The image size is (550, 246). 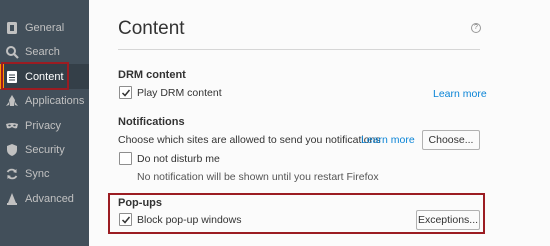 I want to click on sync-icon, so click(x=12, y=174).